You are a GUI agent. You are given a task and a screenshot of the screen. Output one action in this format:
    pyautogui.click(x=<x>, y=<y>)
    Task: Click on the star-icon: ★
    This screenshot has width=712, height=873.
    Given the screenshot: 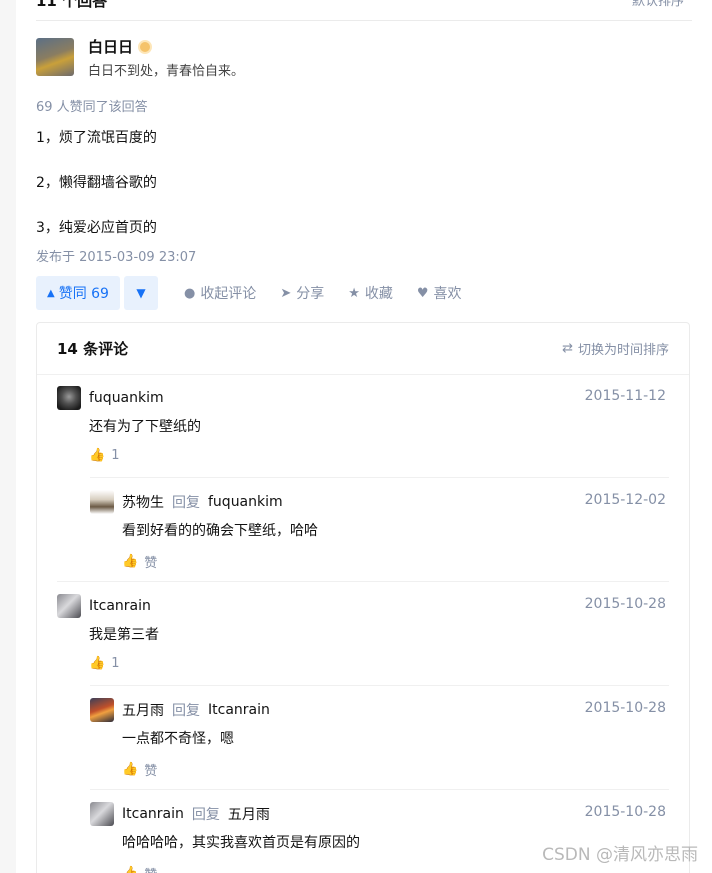 What is the action you would take?
    pyautogui.click(x=354, y=293)
    